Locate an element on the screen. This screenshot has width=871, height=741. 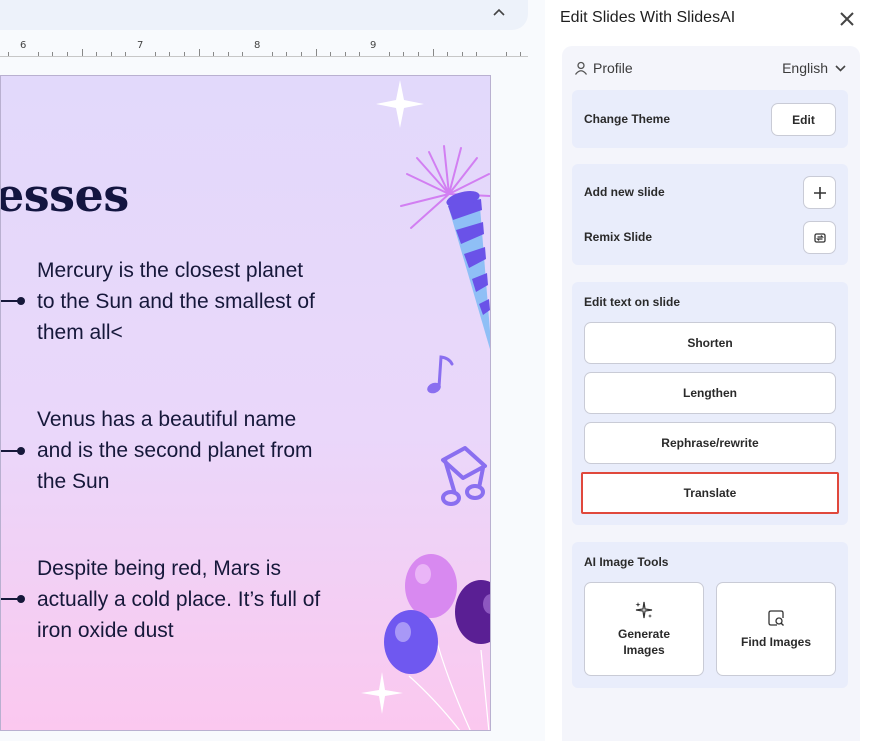
edit-theme-button: Edit is located at coordinates (803, 119).